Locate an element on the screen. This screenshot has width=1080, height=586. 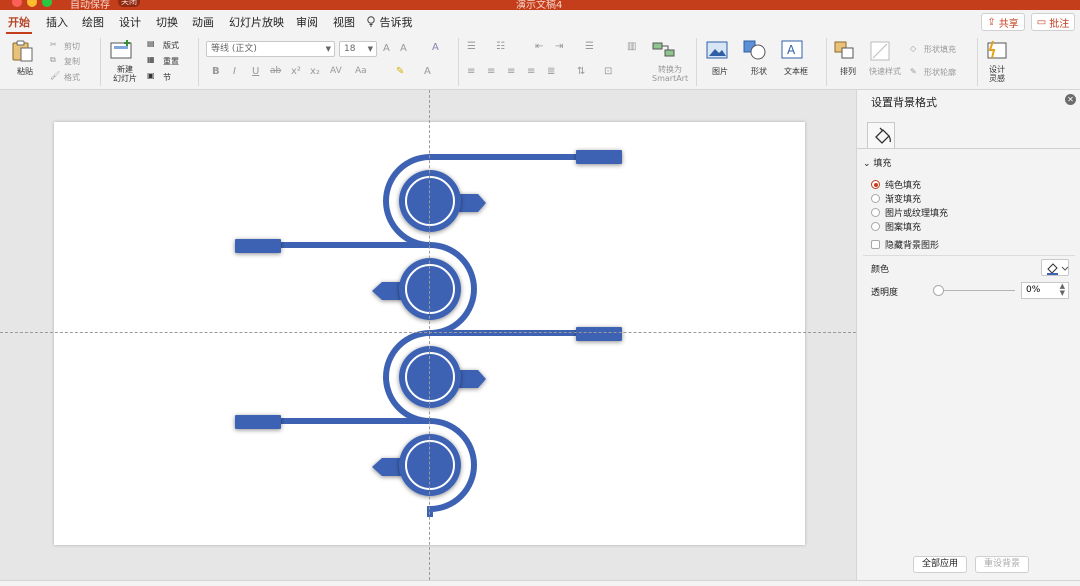
justify-icon: ≡ is located at coordinates (531, 71).